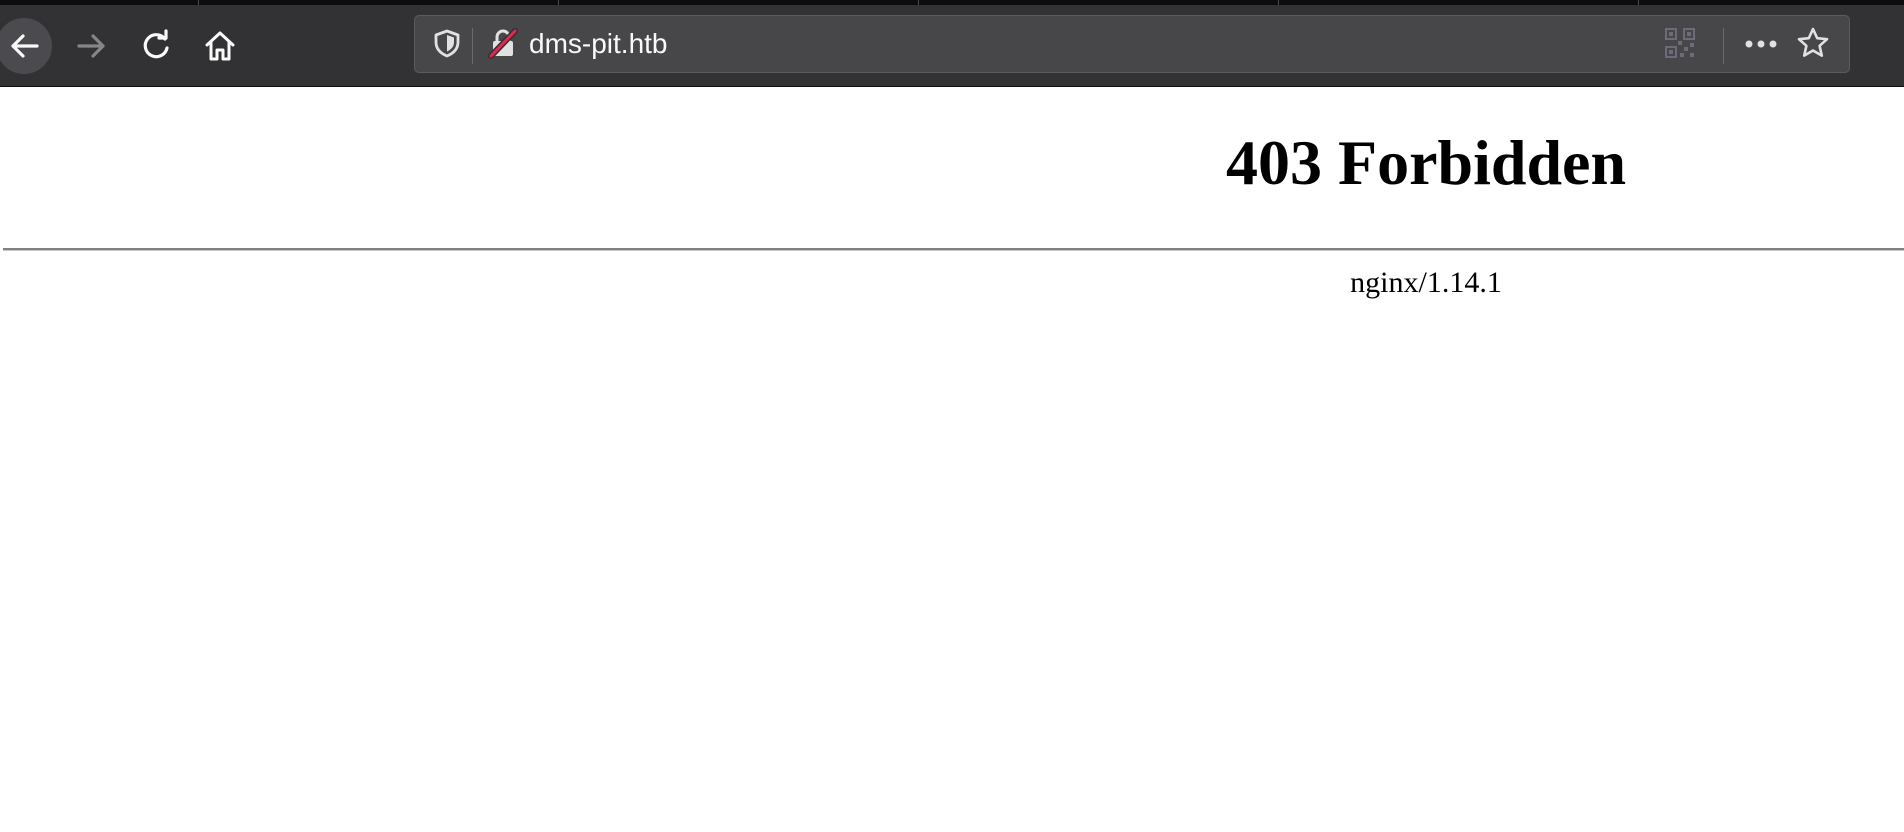 This screenshot has height=832, width=1904. I want to click on shield-icon, so click(447, 45).